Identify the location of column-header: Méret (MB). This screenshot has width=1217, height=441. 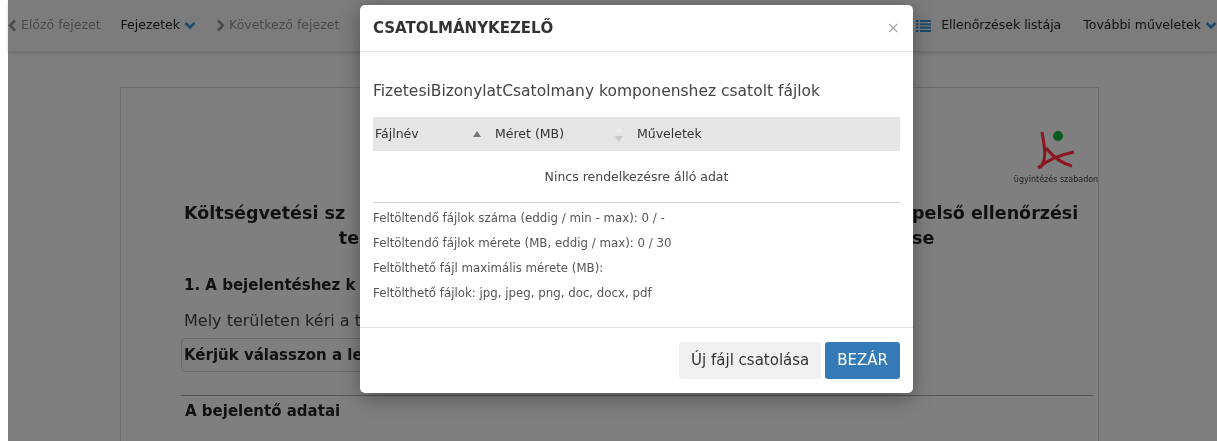
(555, 134).